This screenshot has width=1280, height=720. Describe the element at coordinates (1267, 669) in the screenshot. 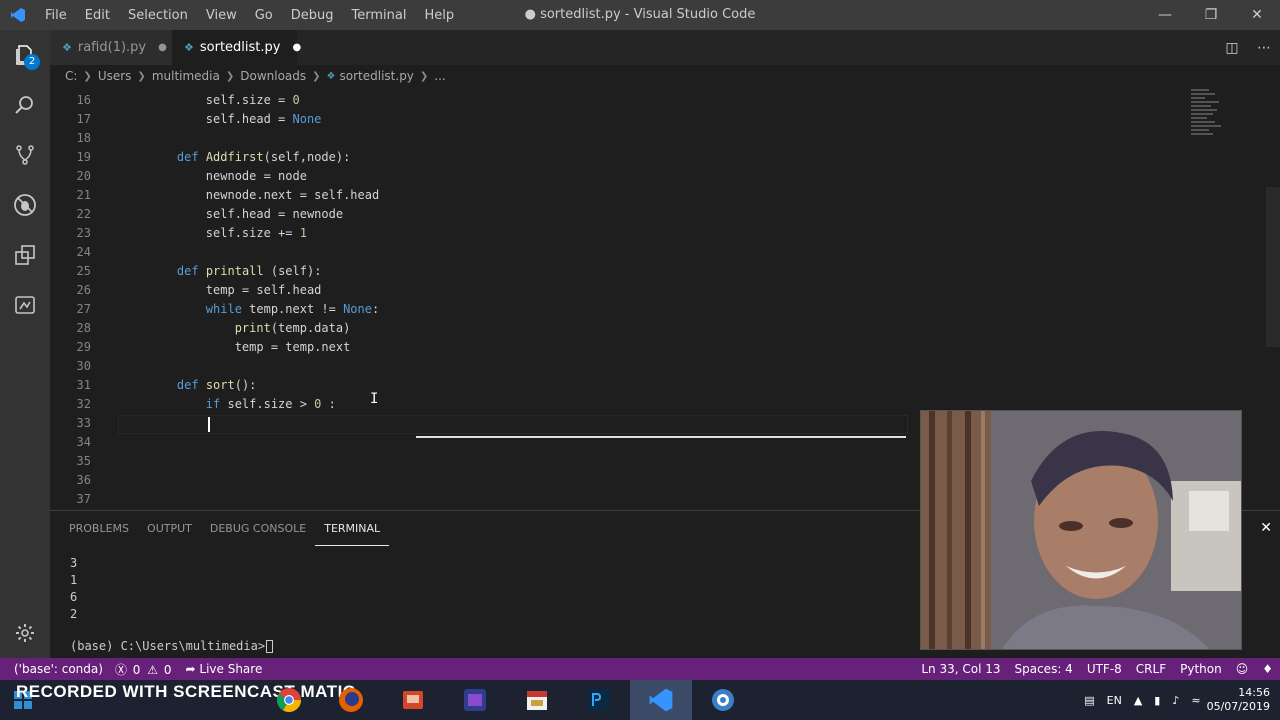

I see `bell-icon: ♦` at that location.